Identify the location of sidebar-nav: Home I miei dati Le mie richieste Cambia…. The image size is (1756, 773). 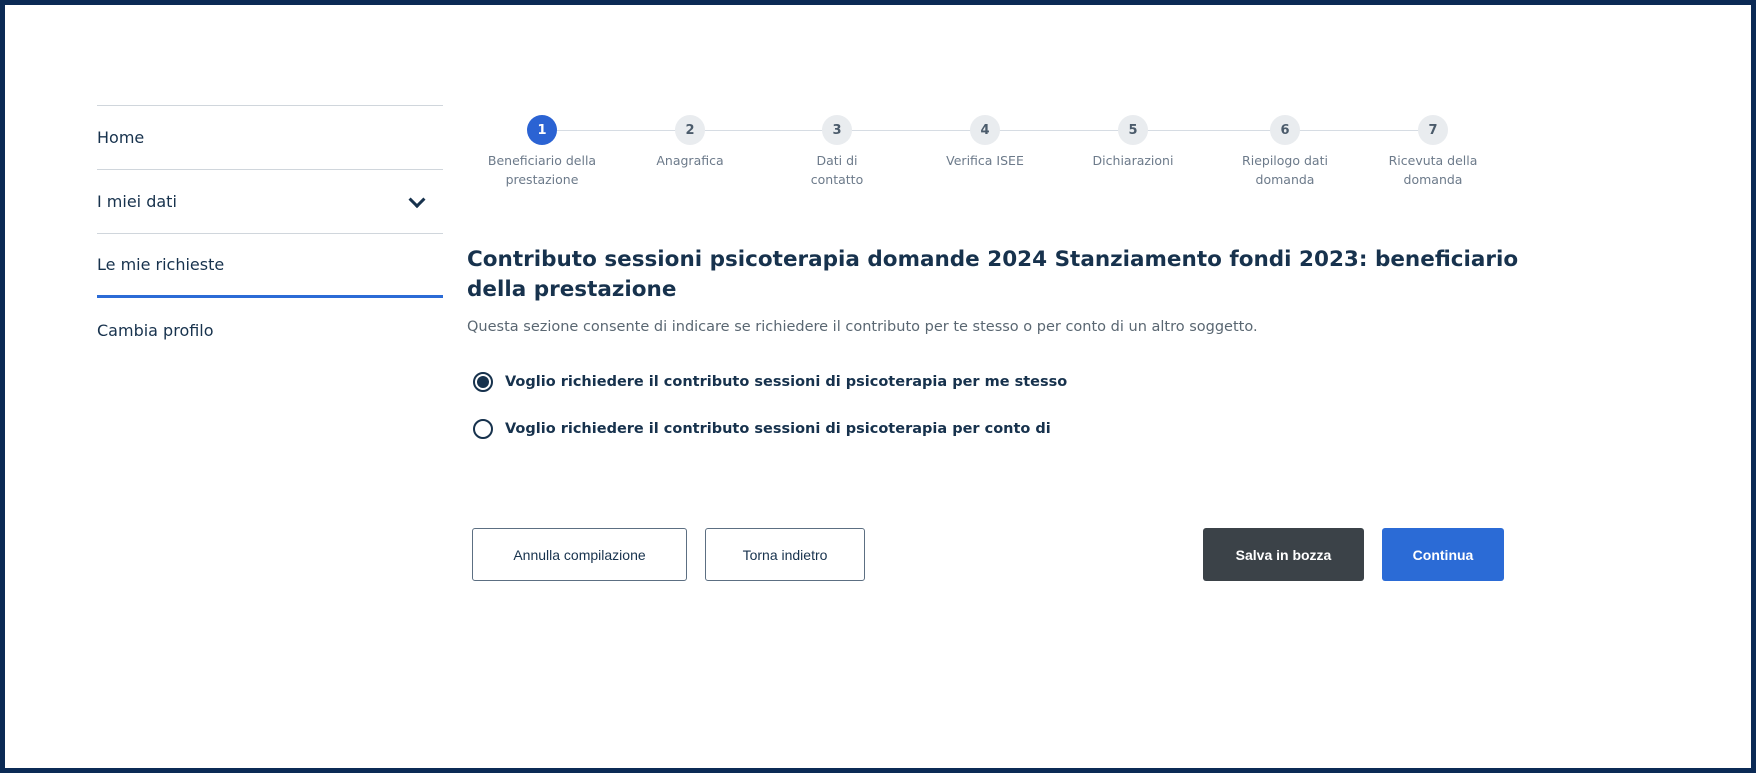
(270, 233).